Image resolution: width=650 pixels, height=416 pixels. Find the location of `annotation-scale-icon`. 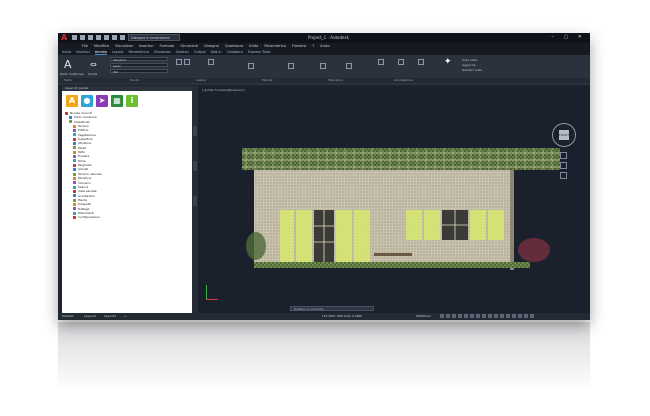

annotation-scale-icon is located at coordinates (496, 316).